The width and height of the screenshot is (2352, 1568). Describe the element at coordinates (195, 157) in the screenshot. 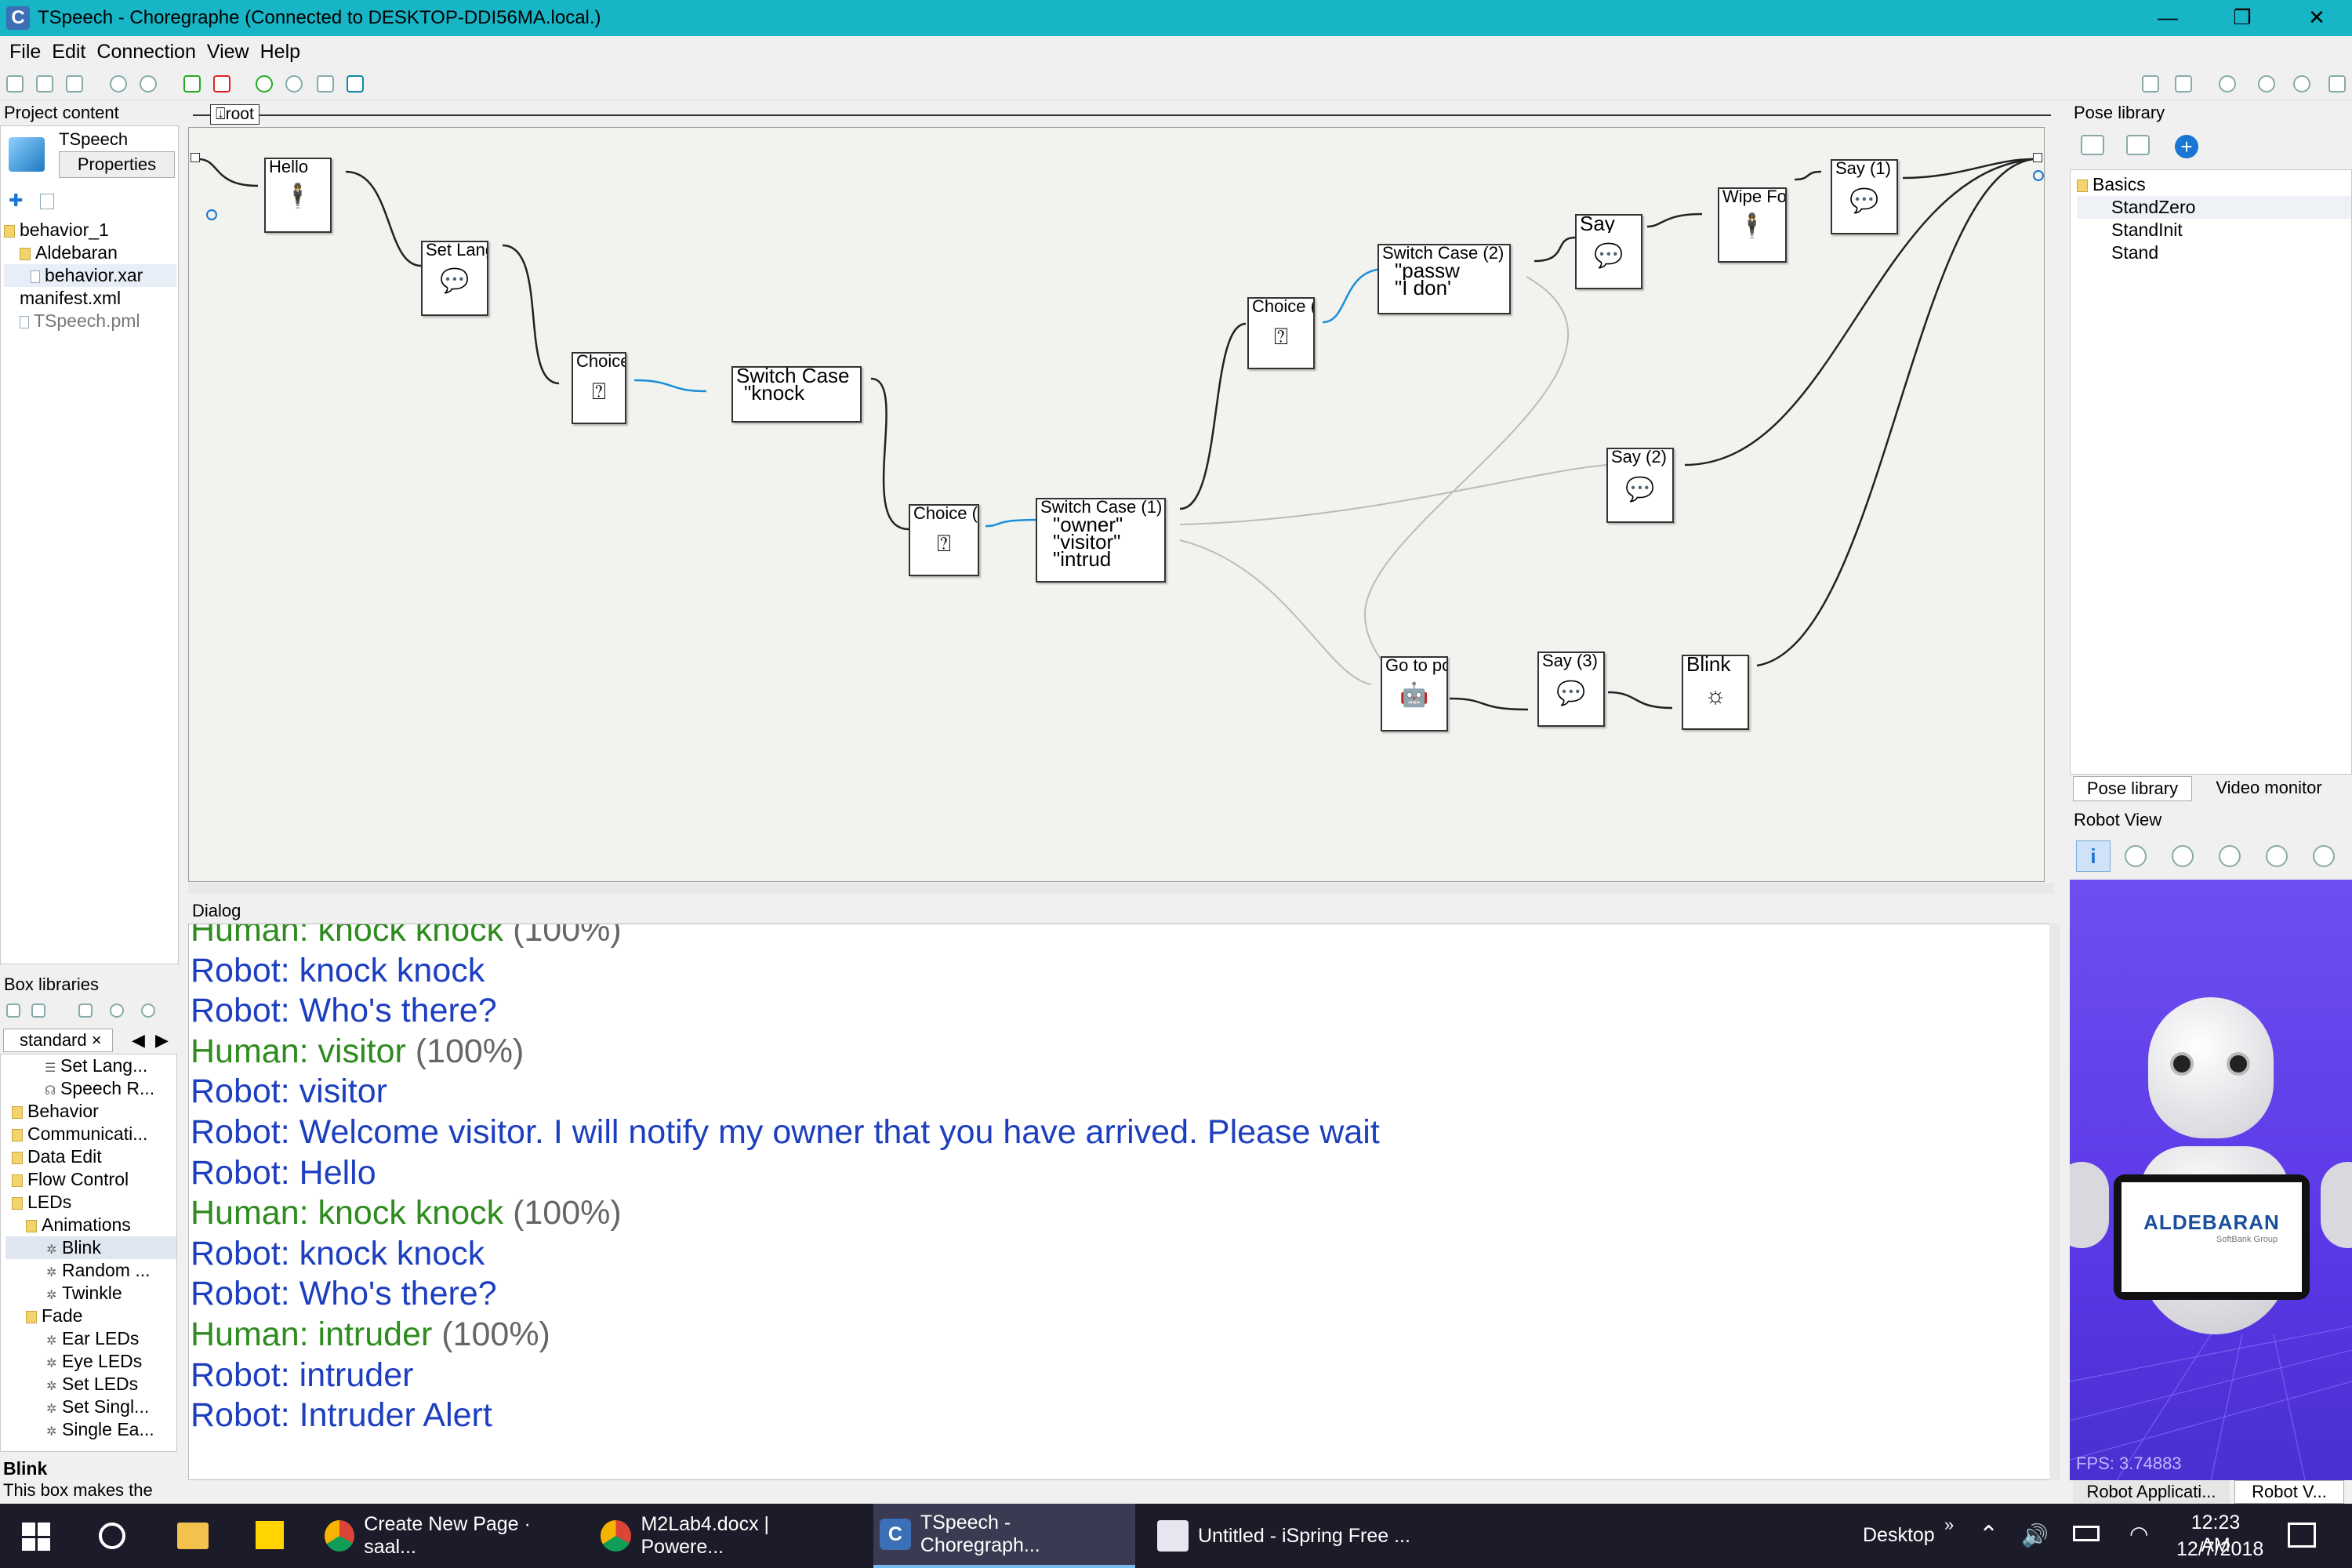

I see `behavior-start-port` at that location.